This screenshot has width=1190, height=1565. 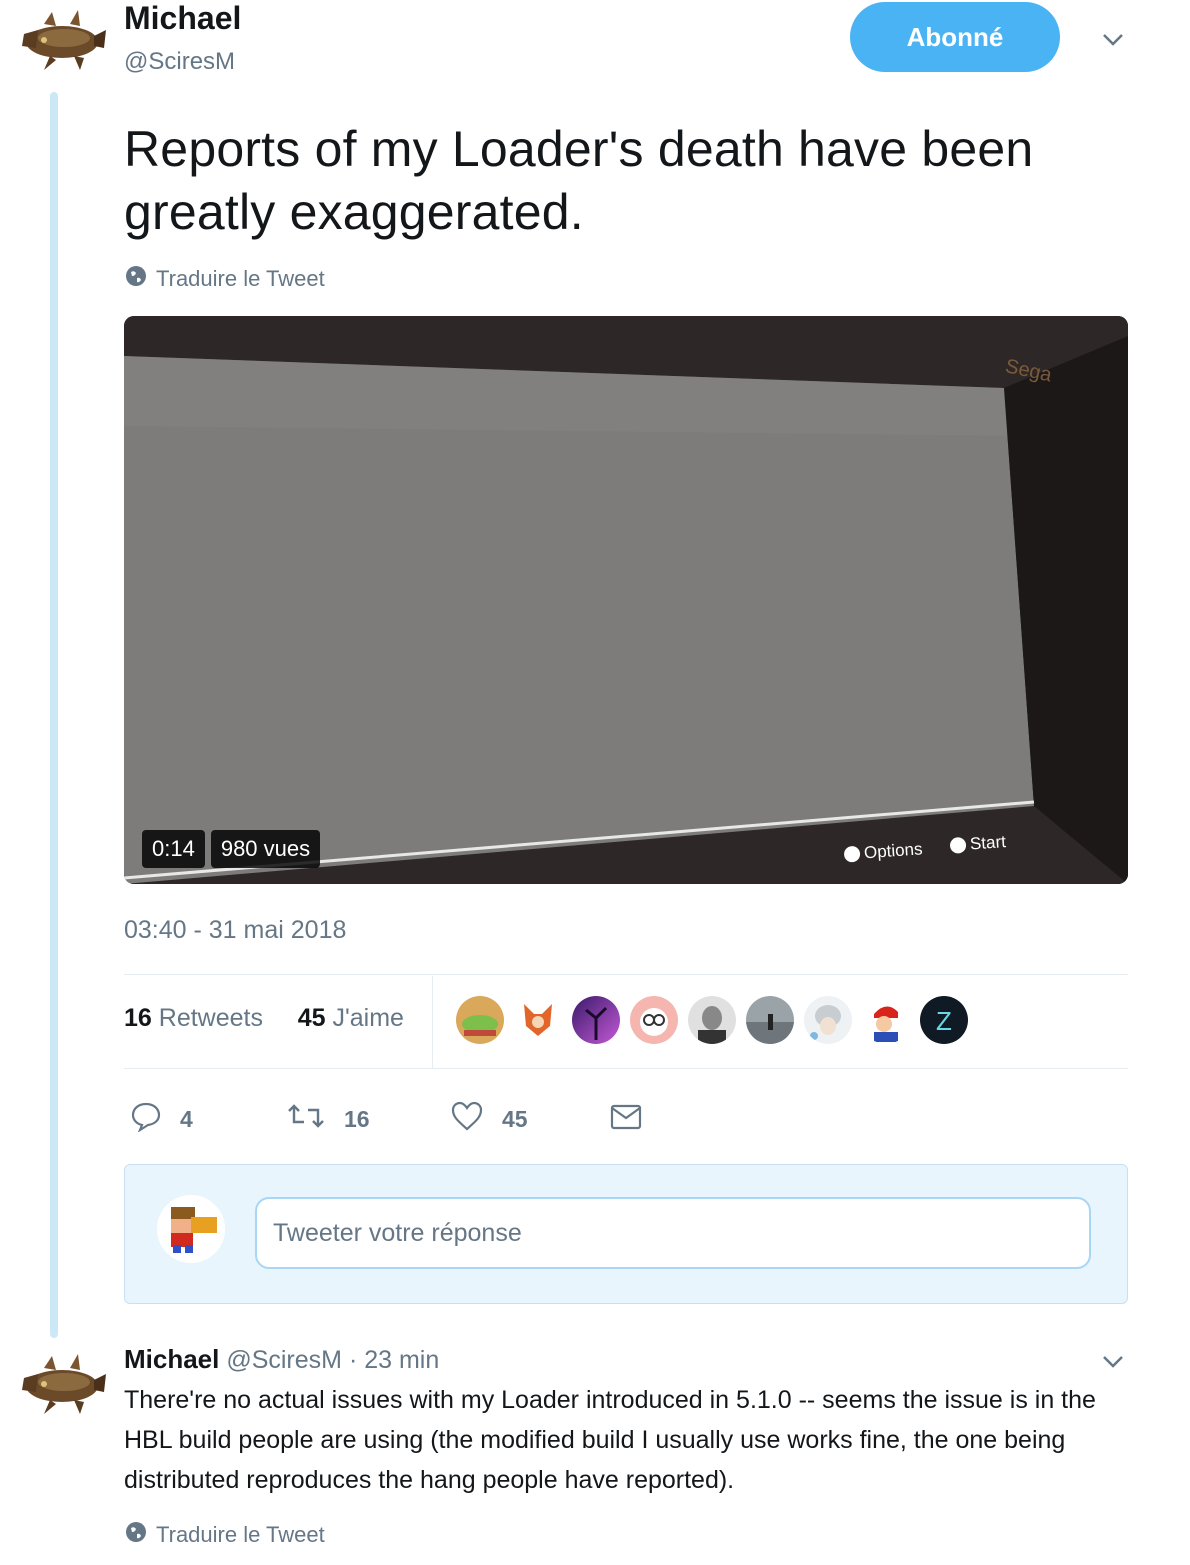 What do you see at coordinates (357, 1118) in the screenshot?
I see `retweet-count: 16` at bounding box center [357, 1118].